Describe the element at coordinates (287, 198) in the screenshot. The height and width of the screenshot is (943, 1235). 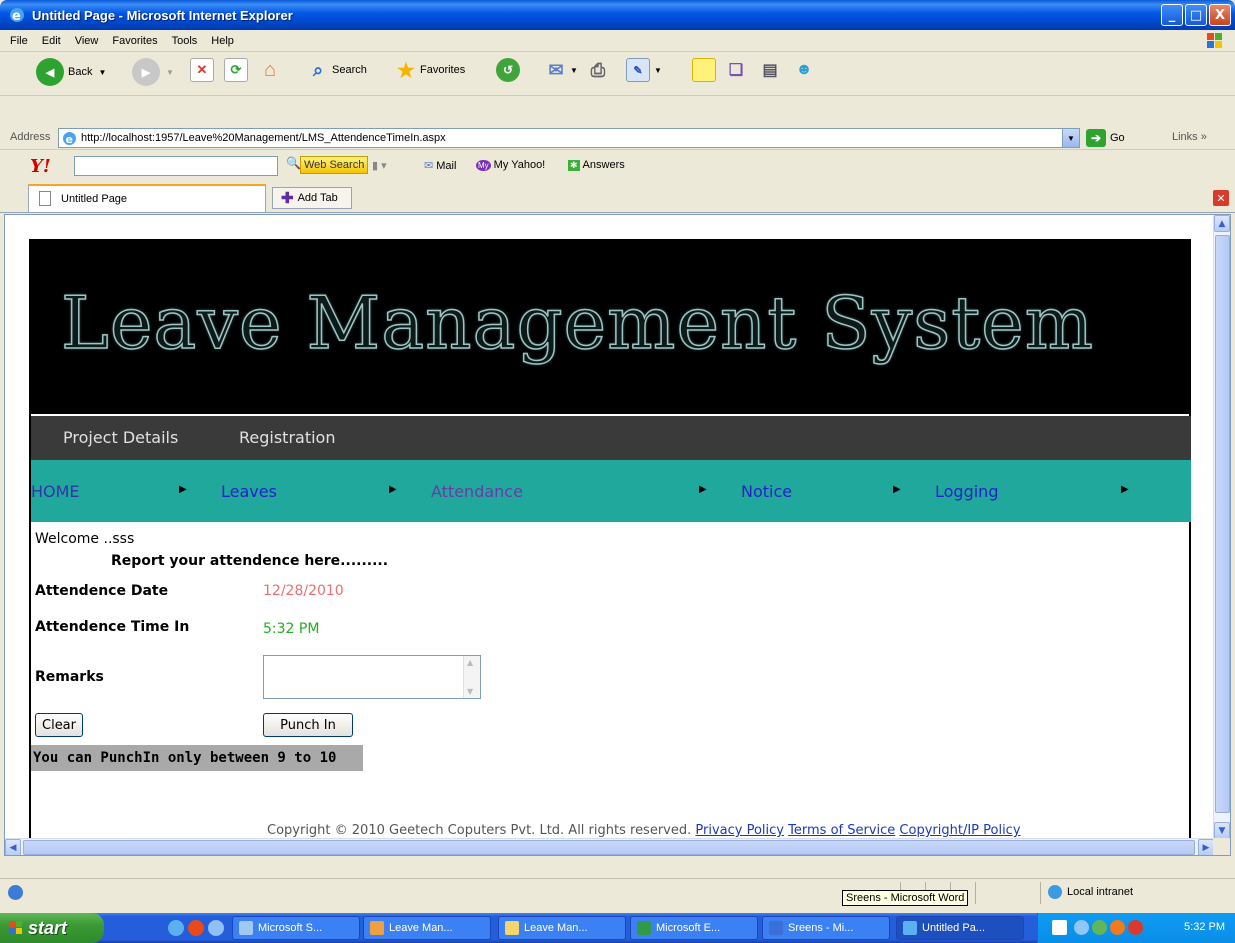
I see `plus-icon: ✚` at that location.